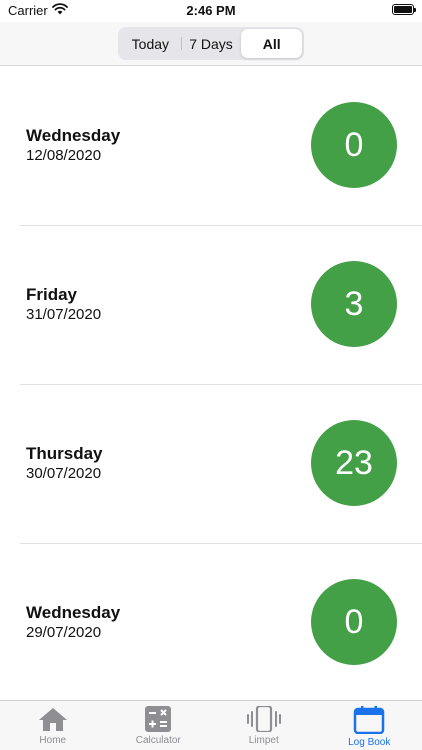 The image size is (422, 750). Describe the element at coordinates (53, 719) in the screenshot. I see `home-icon` at that location.